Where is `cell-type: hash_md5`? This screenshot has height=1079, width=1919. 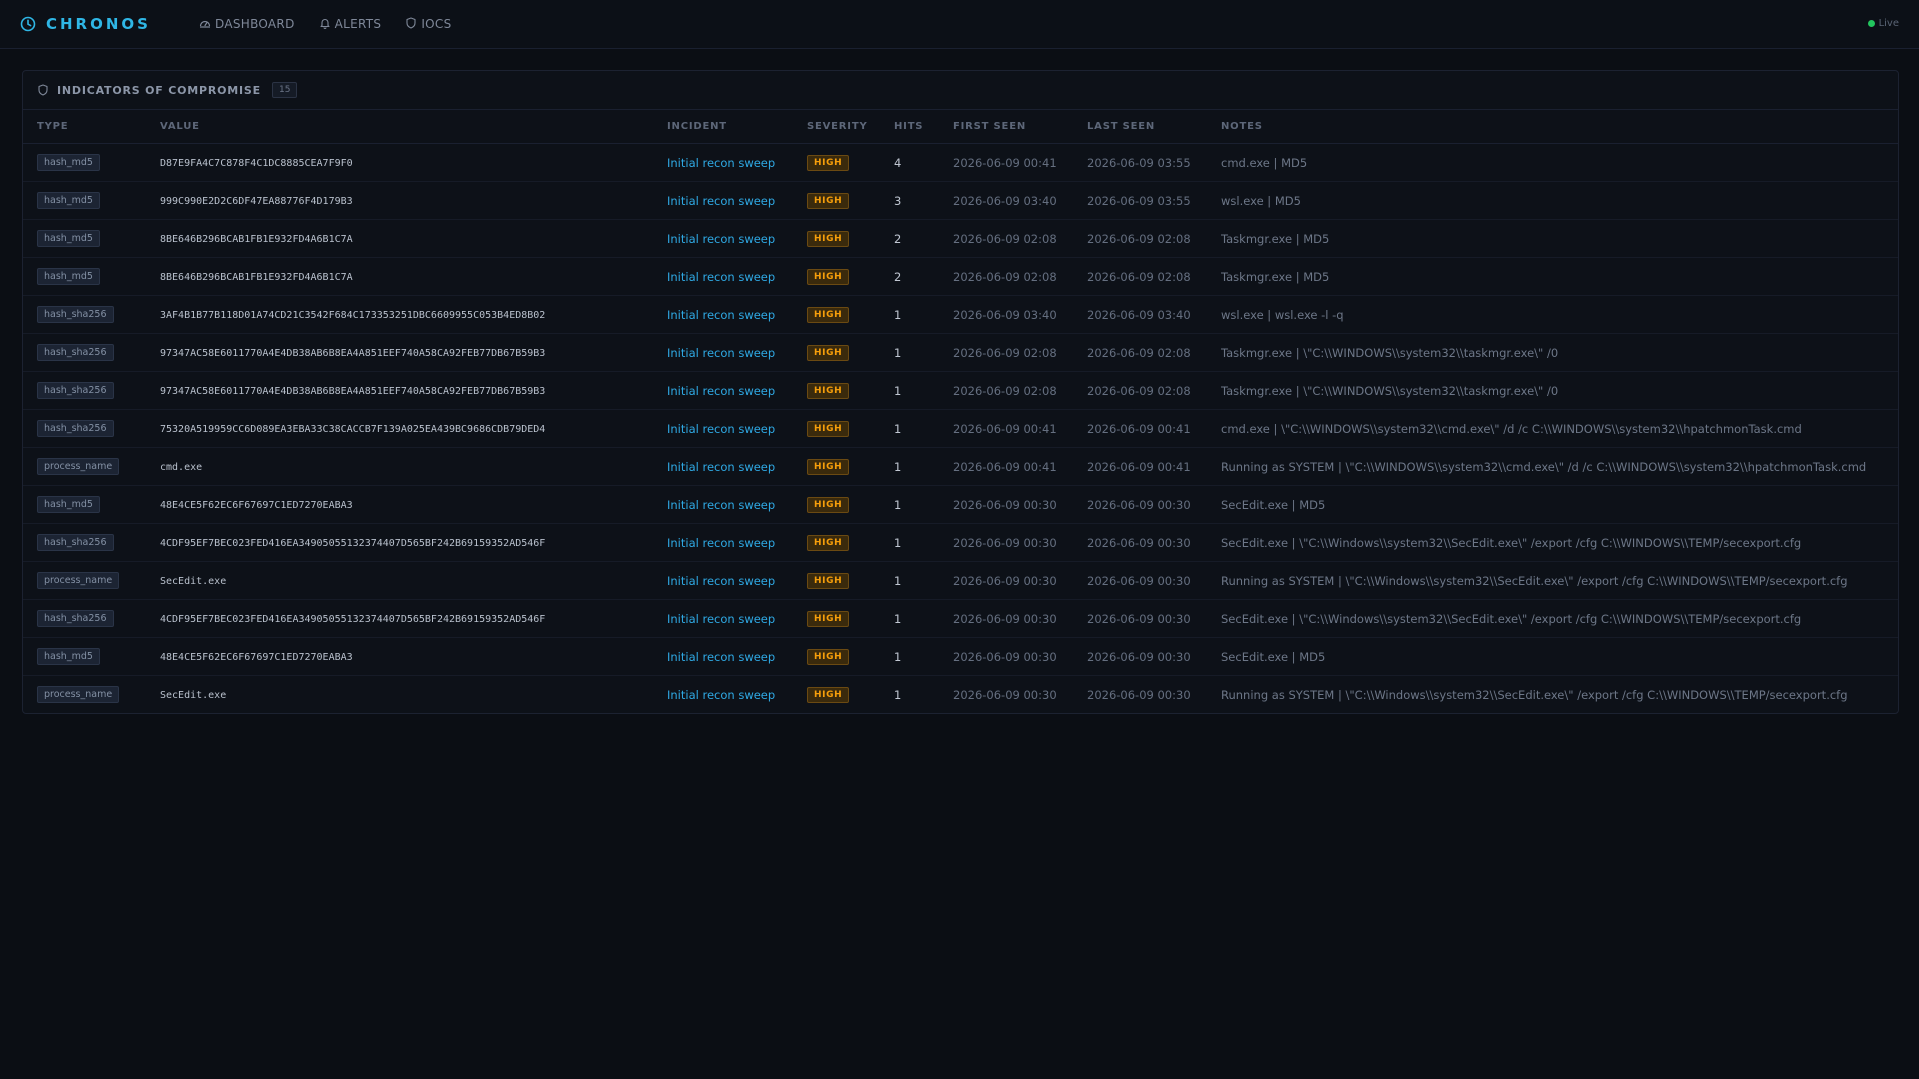
cell-type: hash_md5 is located at coordinates (91, 504).